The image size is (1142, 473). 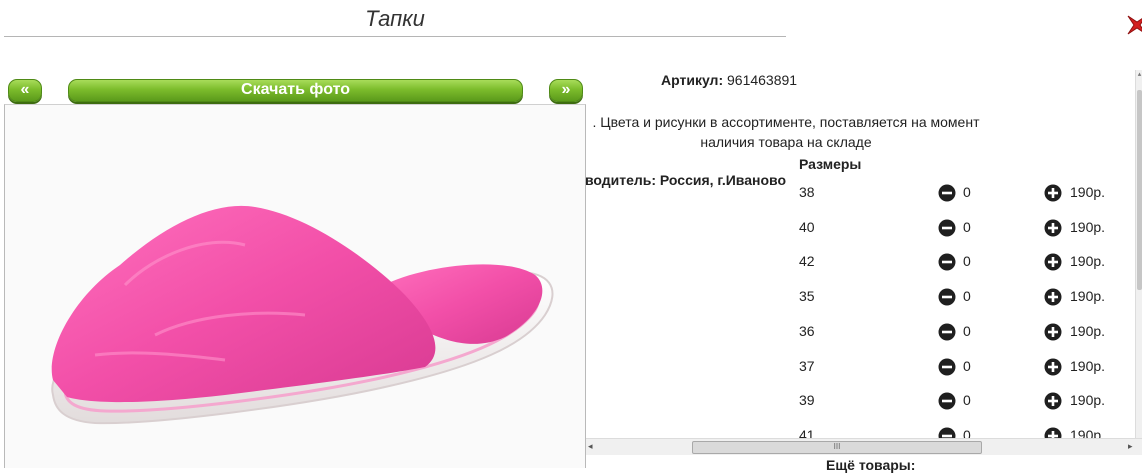 I want to click on size-row: 35 0 190р., so click(x=964, y=298).